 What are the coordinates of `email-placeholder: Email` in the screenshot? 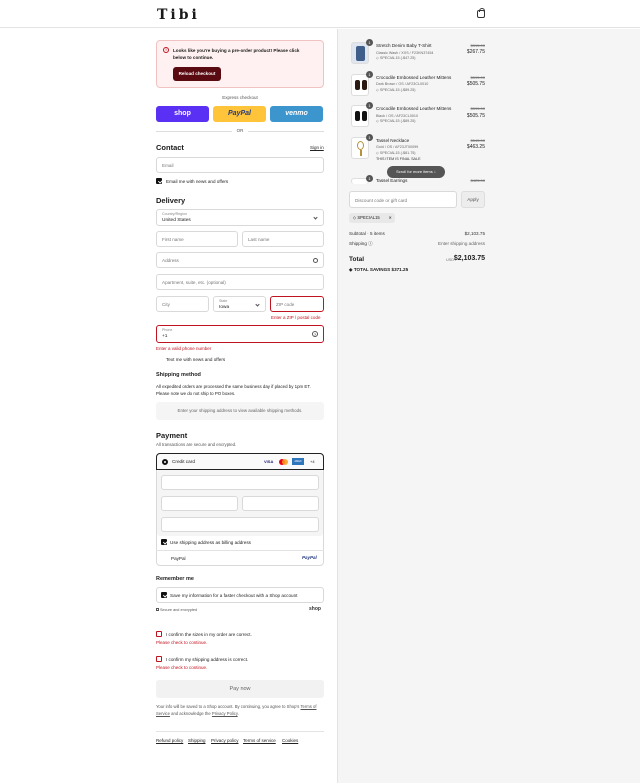 It's located at (168, 165).